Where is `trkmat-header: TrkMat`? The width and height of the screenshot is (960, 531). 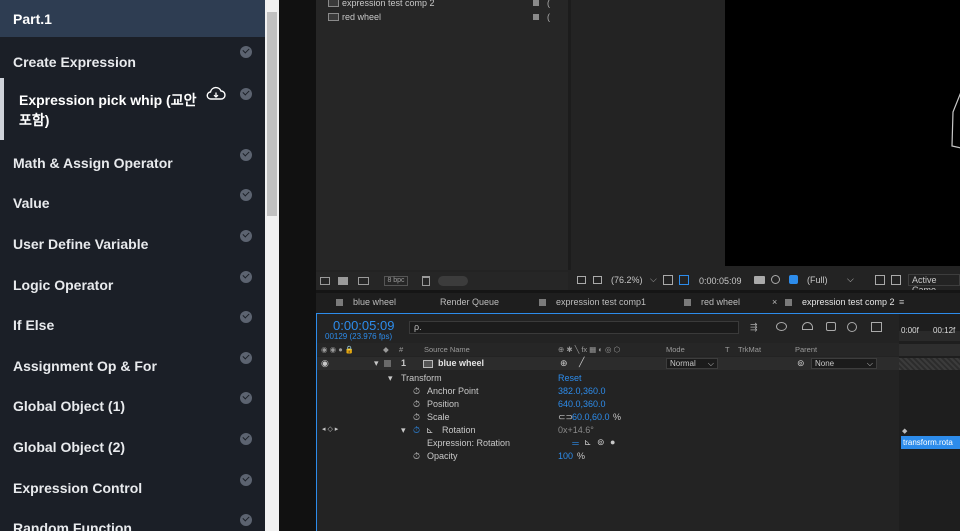
trkmat-header: TrkMat is located at coordinates (749, 349).